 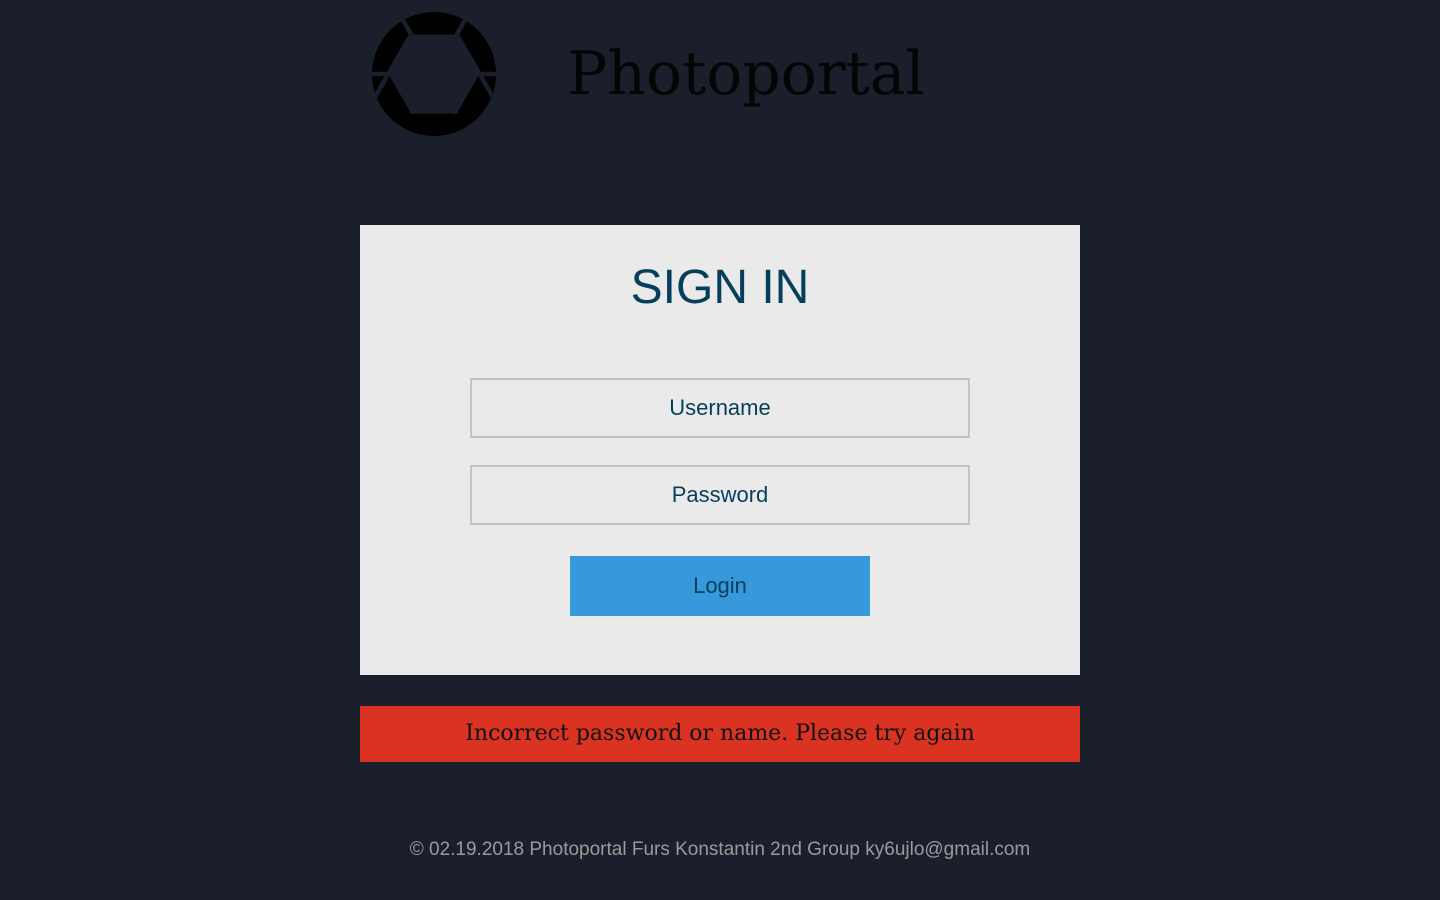 I want to click on password-input, so click(x=720, y=495).